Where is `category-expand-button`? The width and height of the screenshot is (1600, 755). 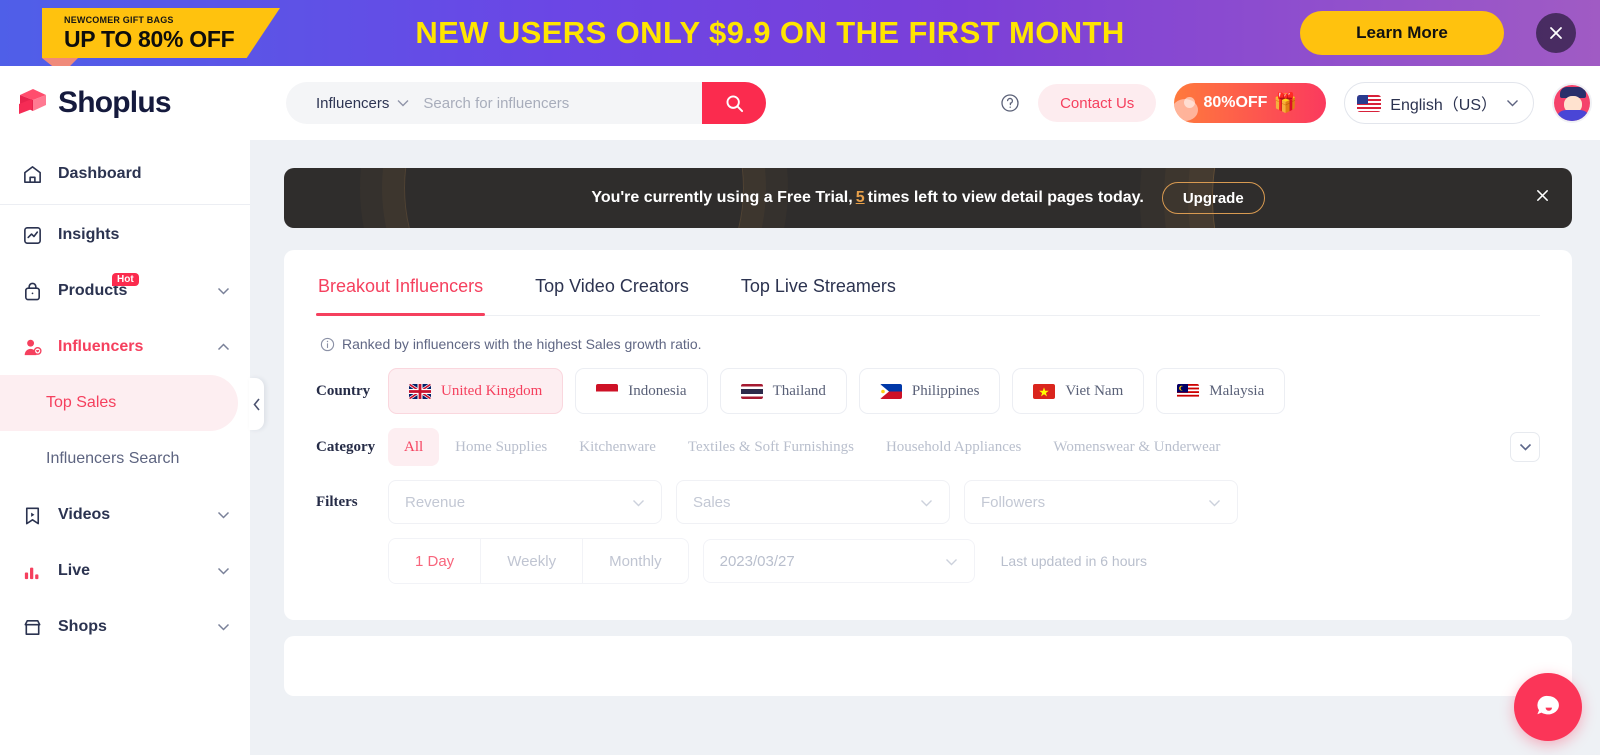 category-expand-button is located at coordinates (1525, 447).